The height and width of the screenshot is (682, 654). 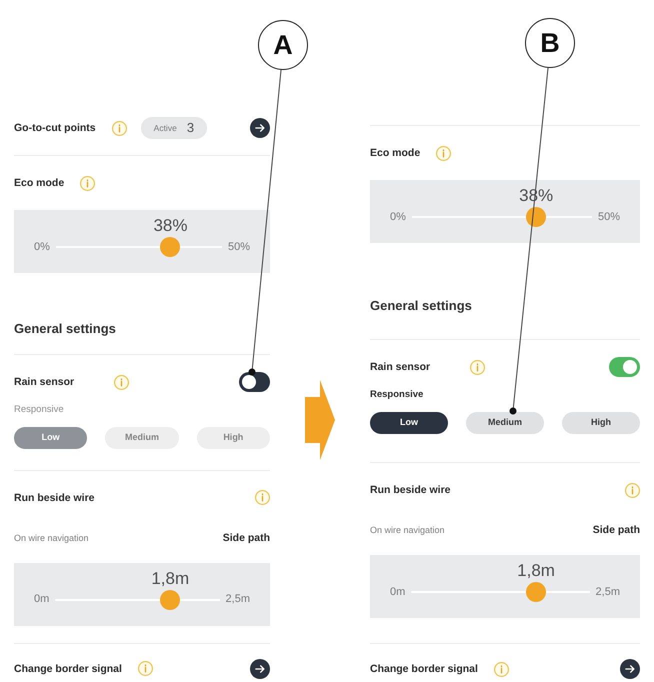 What do you see at coordinates (409, 423) in the screenshot?
I see `option-button: Low` at bounding box center [409, 423].